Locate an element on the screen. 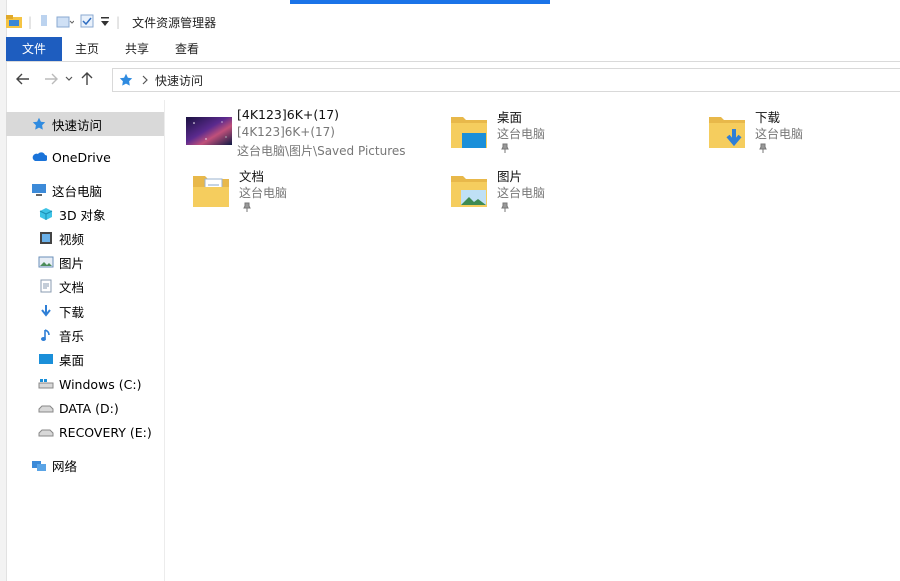 The height and width of the screenshot is (581, 900). navigation-bar: 快速访问 is located at coordinates (453, 79).